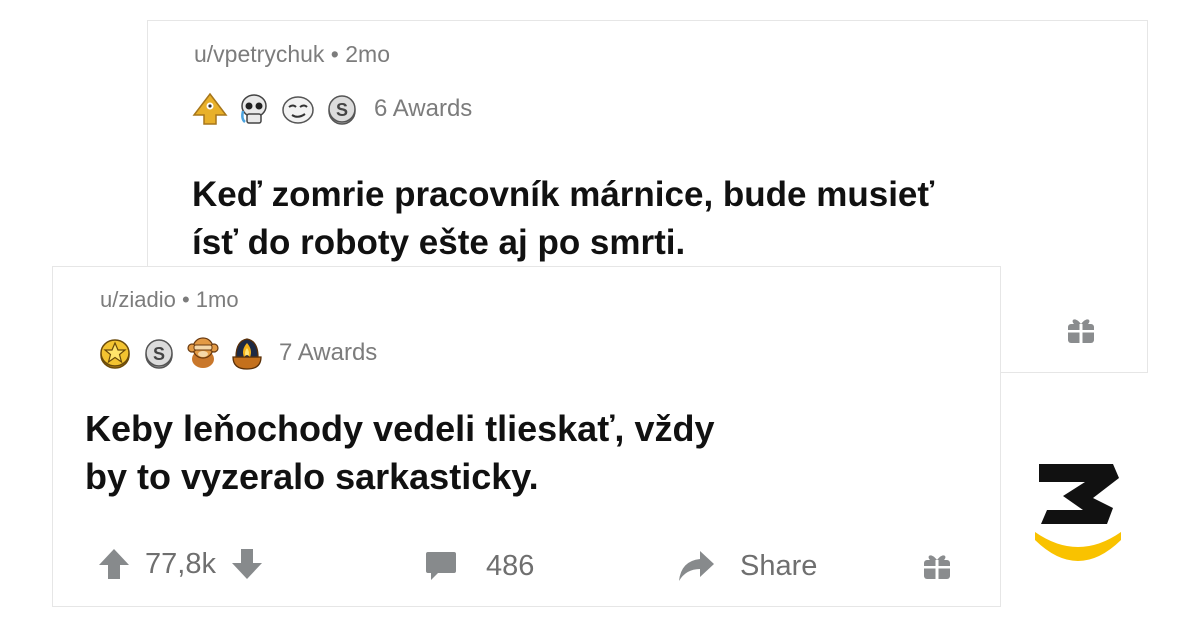 The width and height of the screenshot is (1200, 627). I want to click on comment-meta: u/ziadio • 1mo, so click(169, 300).